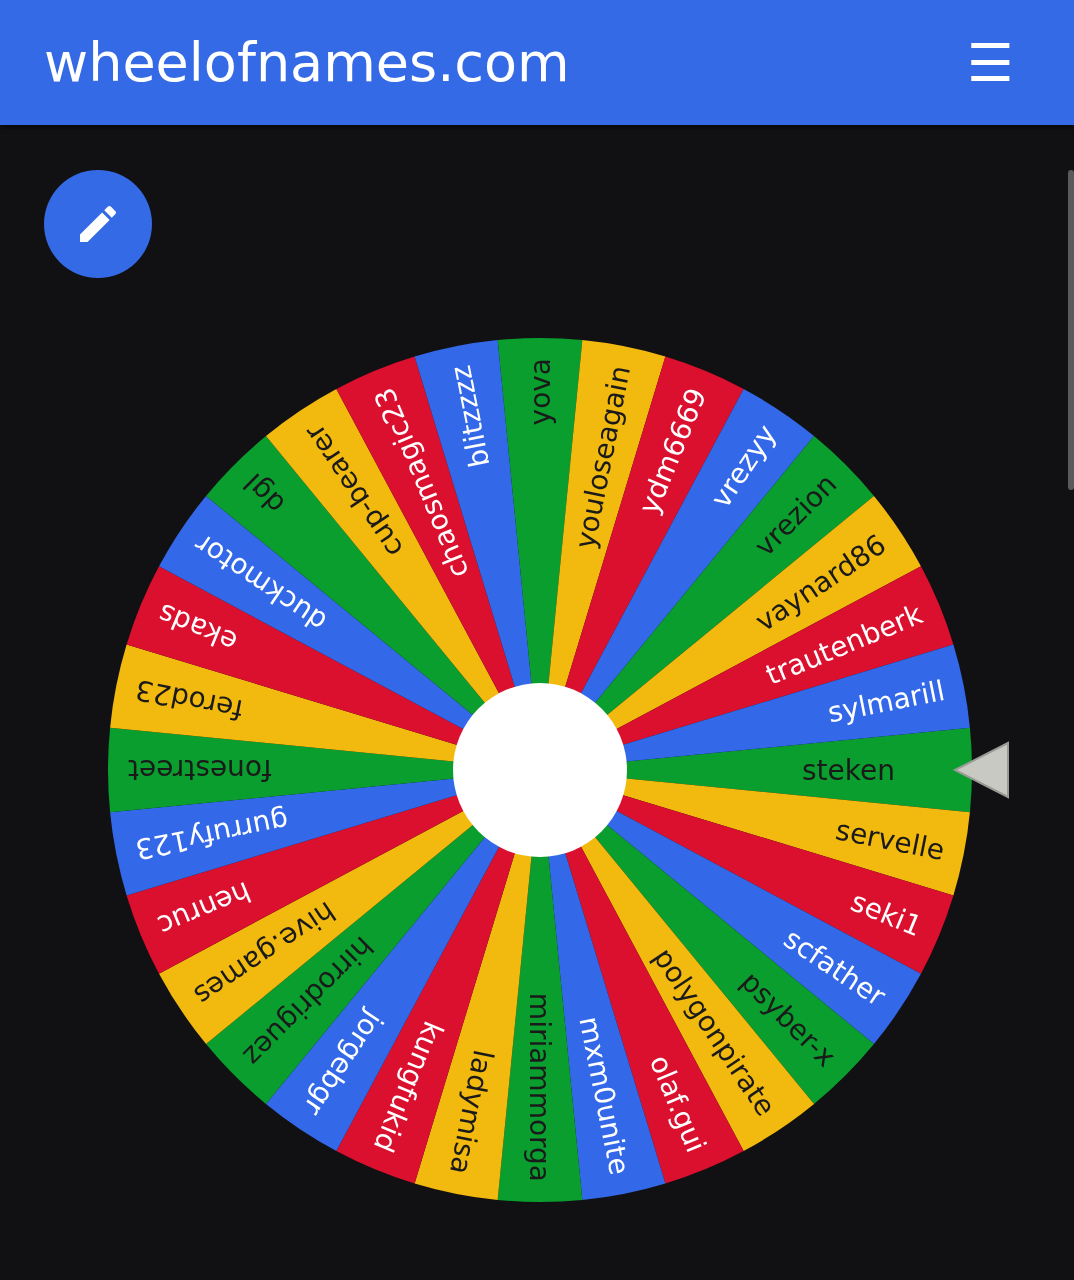 The image size is (1074, 1280). Describe the element at coordinates (189, 699) in the screenshot. I see `segment-label: ferod23` at that location.